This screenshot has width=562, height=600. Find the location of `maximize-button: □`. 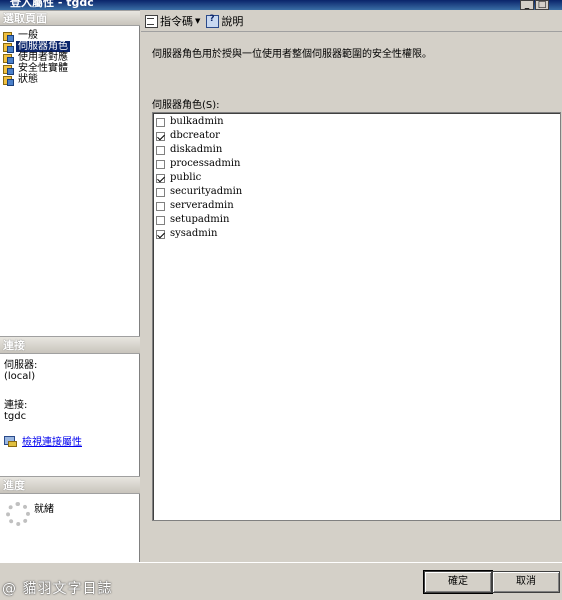

maximize-button: □ is located at coordinates (542, 5).